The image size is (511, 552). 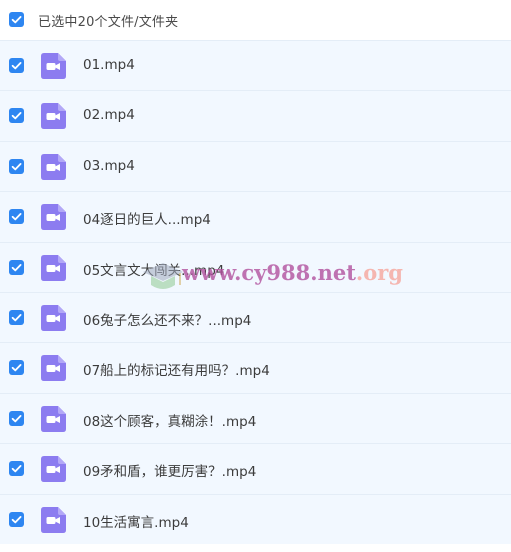 I want to click on file-name: 07船上的标记还有用吗？.mp4, so click(x=176, y=371).